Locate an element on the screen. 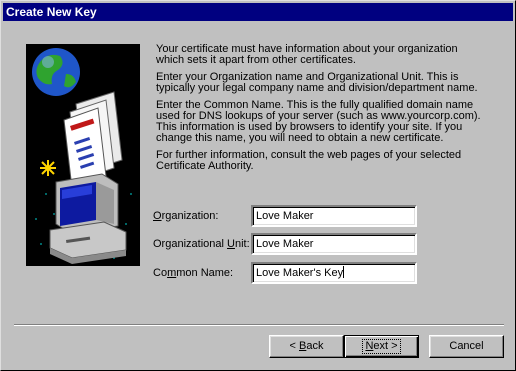  title-bar: Create New Key is located at coordinates (258, 12).